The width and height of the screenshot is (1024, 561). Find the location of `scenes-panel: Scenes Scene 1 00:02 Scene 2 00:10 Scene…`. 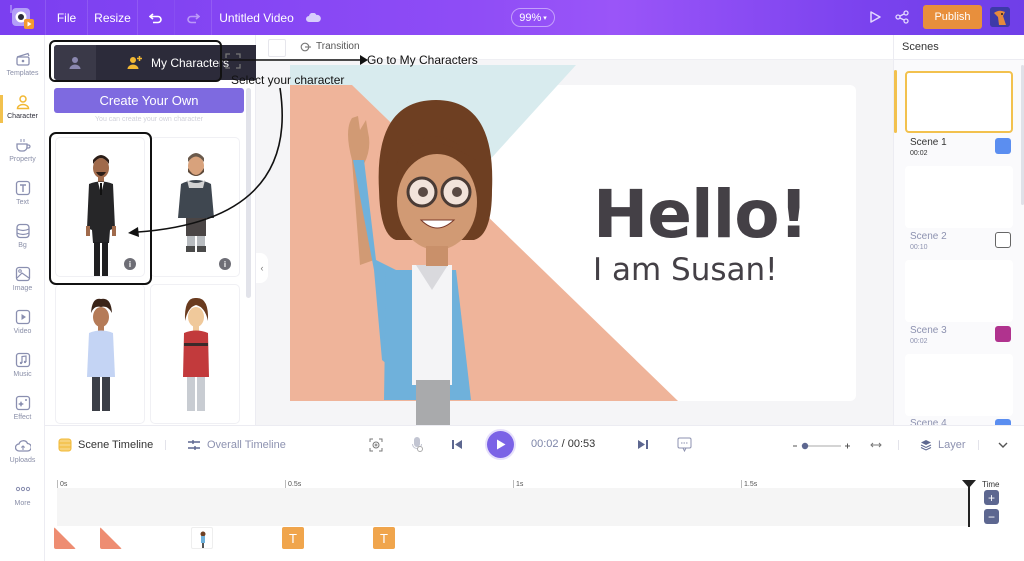

scenes-panel: Scenes Scene 1 00:02 Scene 2 00:10 Scene… is located at coordinates (958, 230).